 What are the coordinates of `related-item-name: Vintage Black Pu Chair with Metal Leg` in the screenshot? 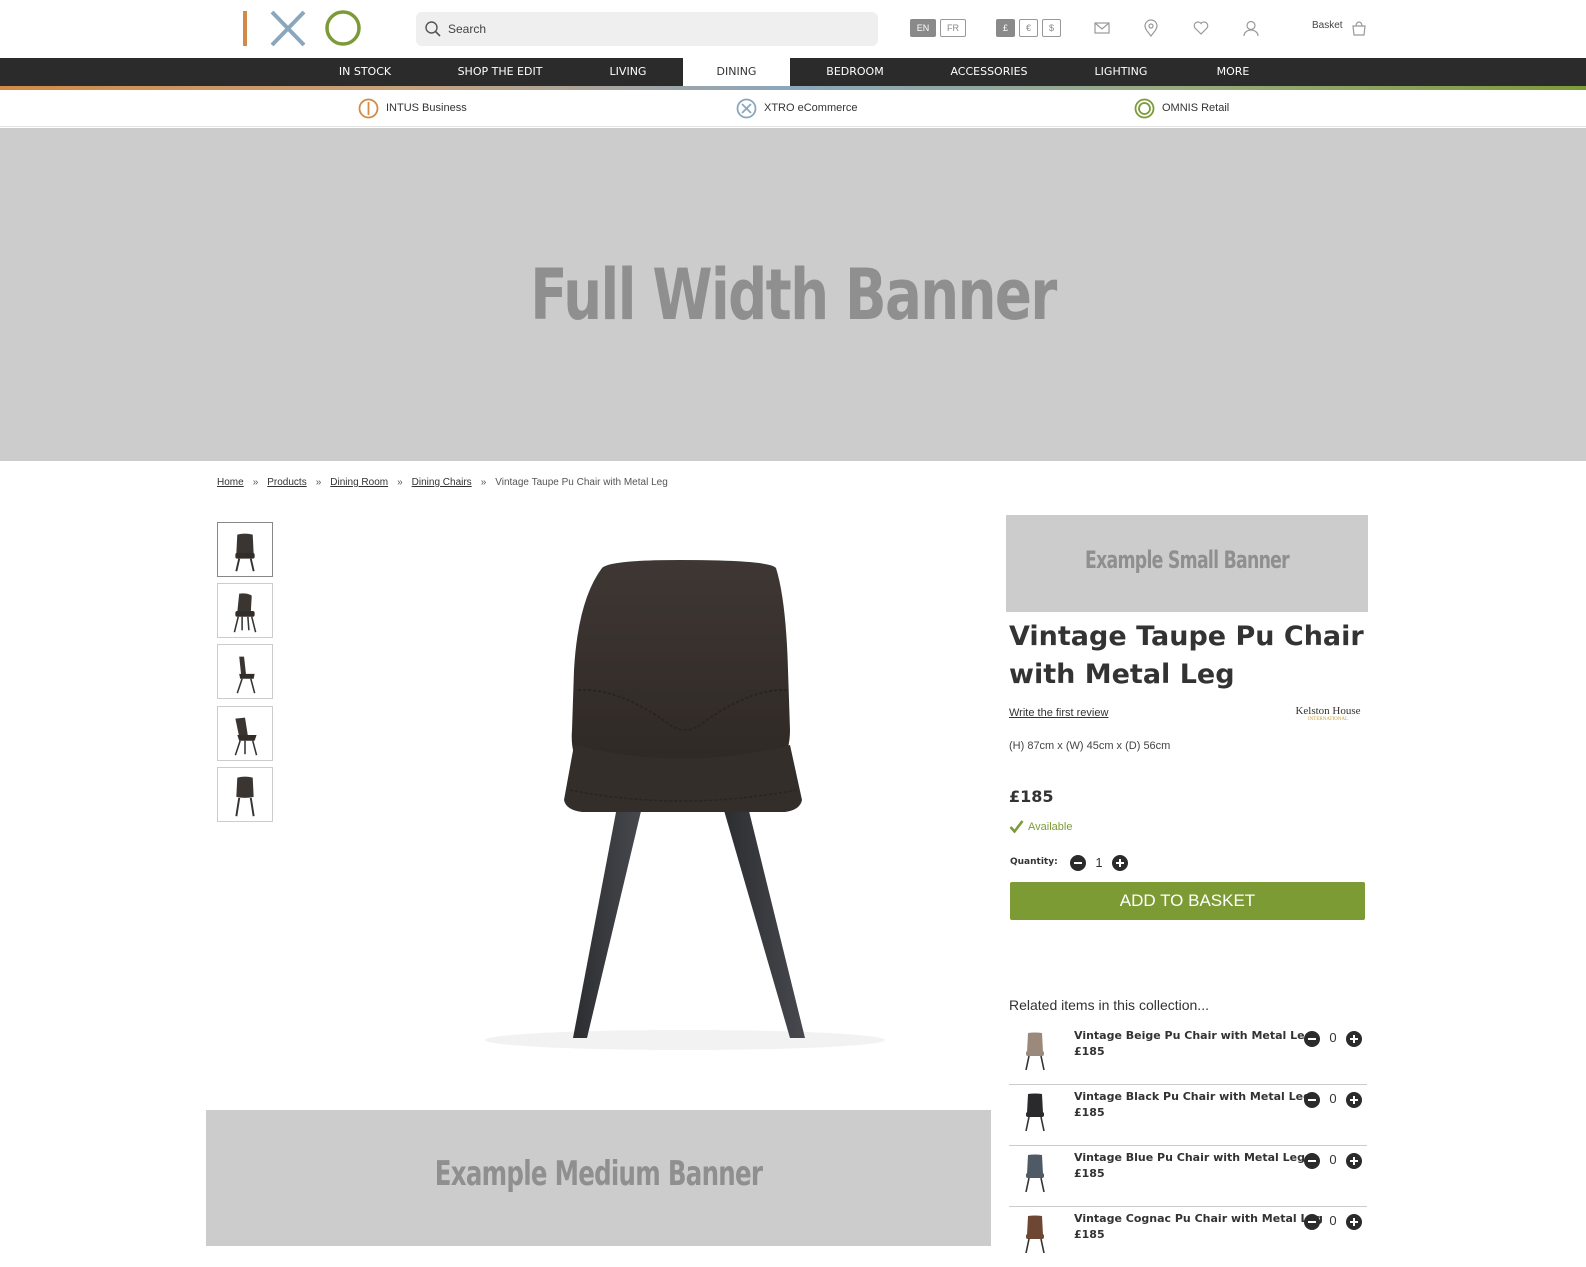 It's located at (1192, 1096).